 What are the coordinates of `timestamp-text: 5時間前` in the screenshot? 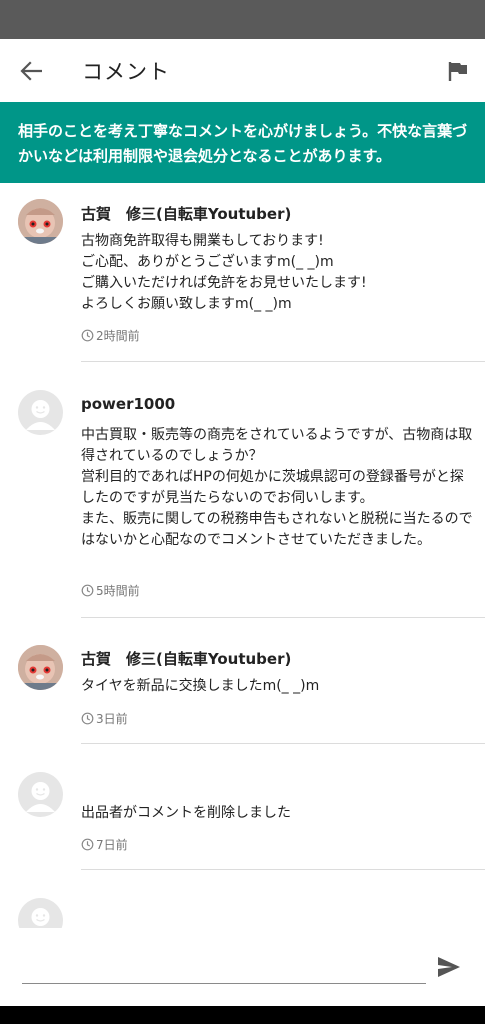 It's located at (118, 591).